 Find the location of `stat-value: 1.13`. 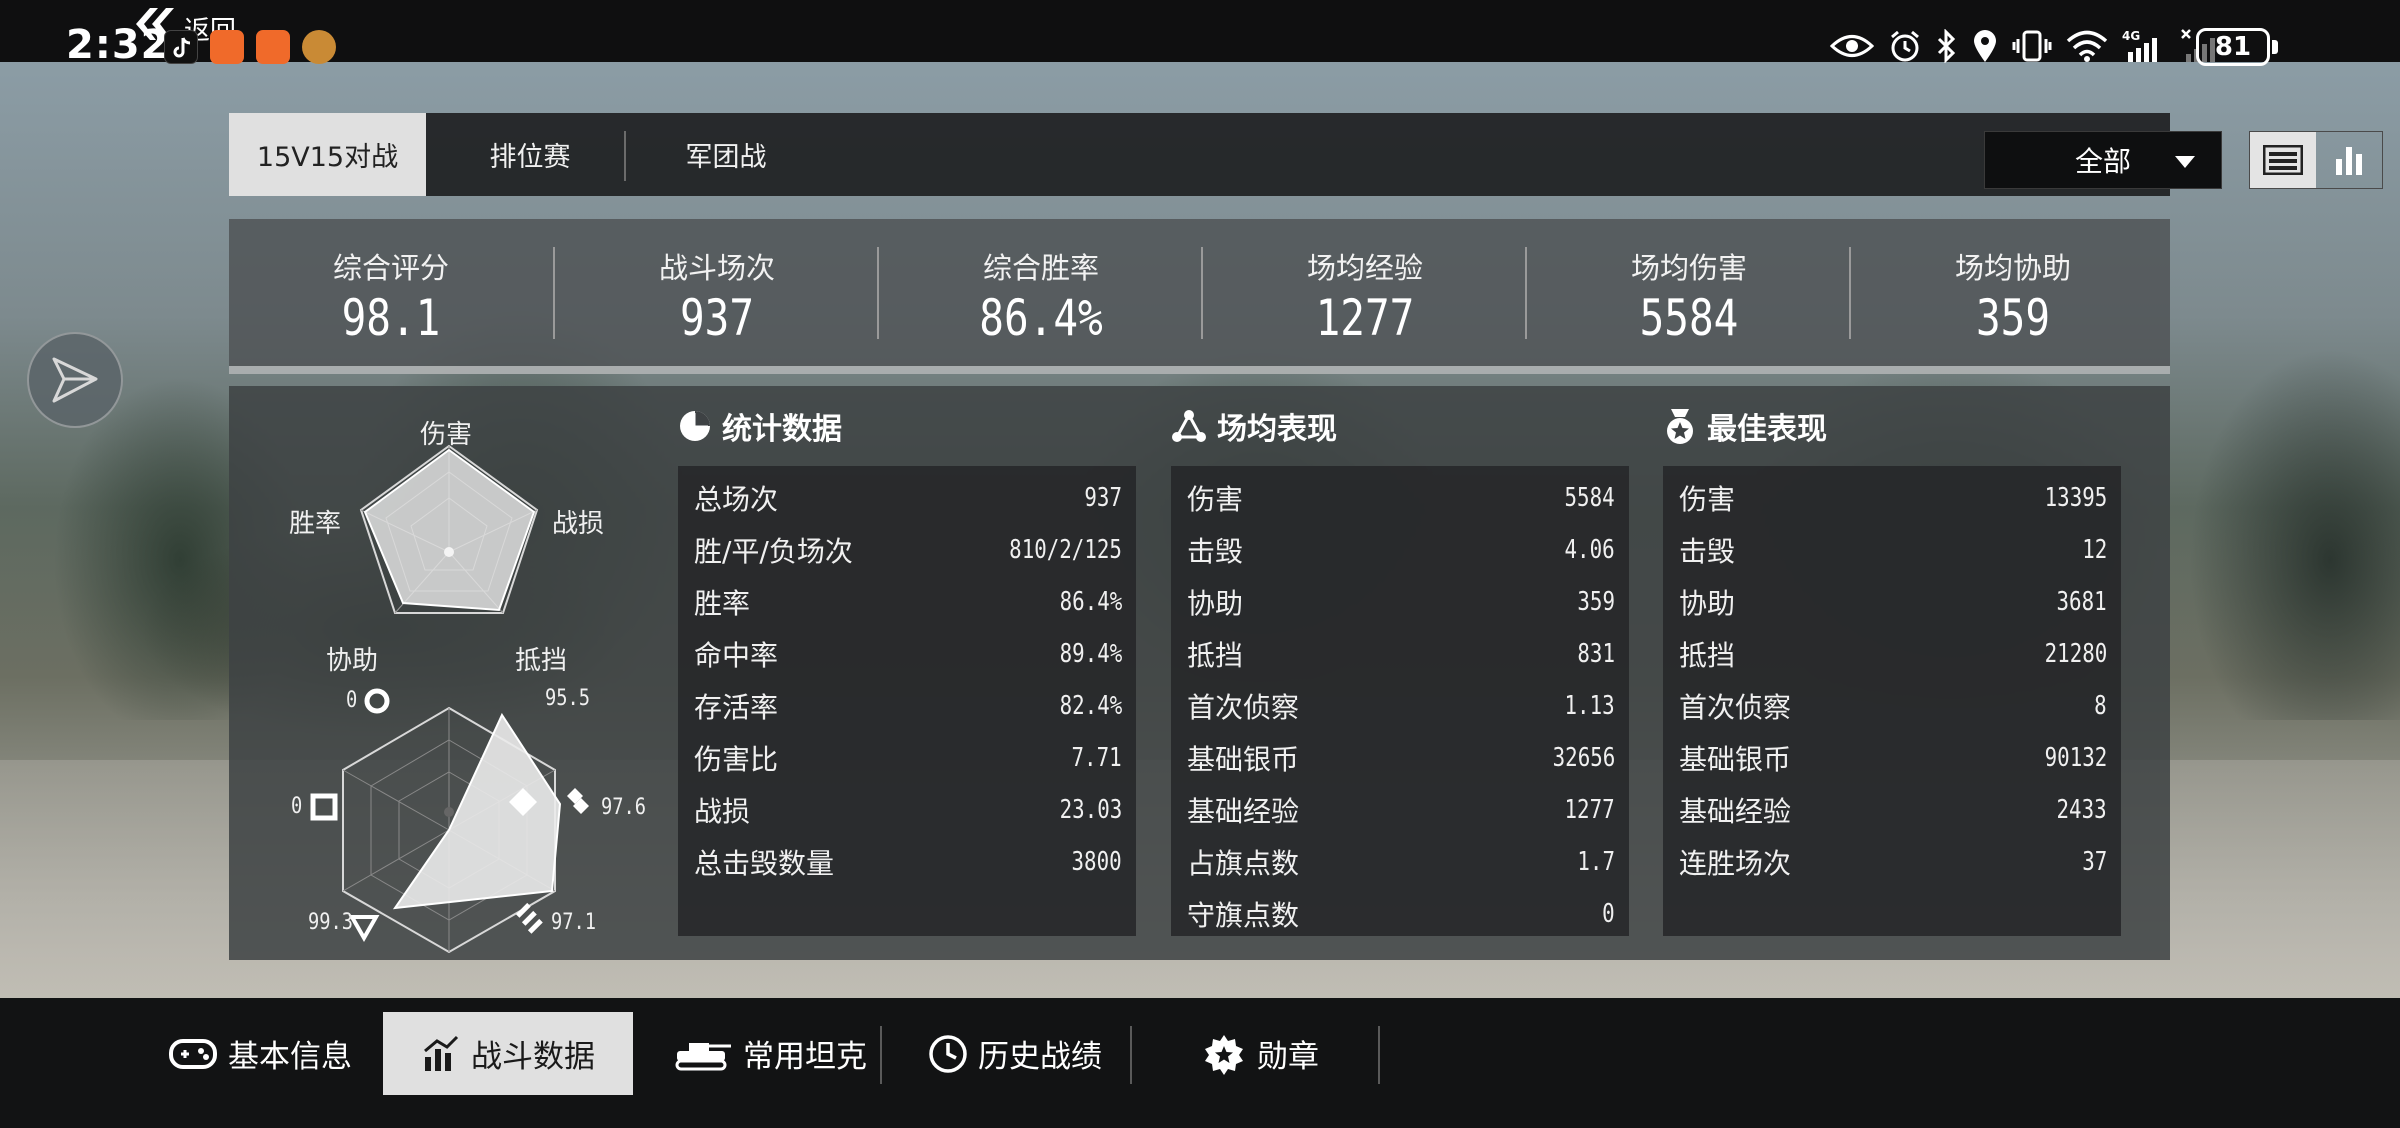

stat-value: 1.13 is located at coordinates (1589, 706).